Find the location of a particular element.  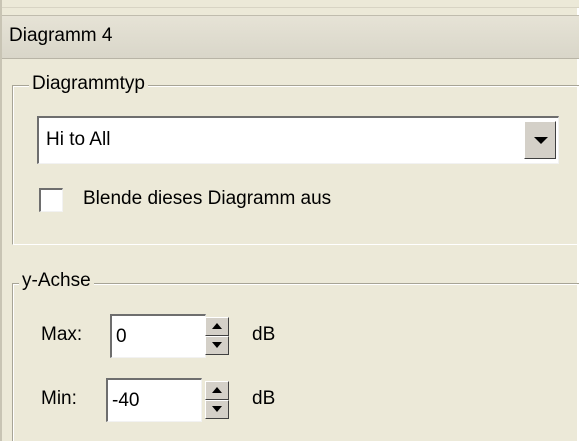

top-separator is located at coordinates (290, 4).